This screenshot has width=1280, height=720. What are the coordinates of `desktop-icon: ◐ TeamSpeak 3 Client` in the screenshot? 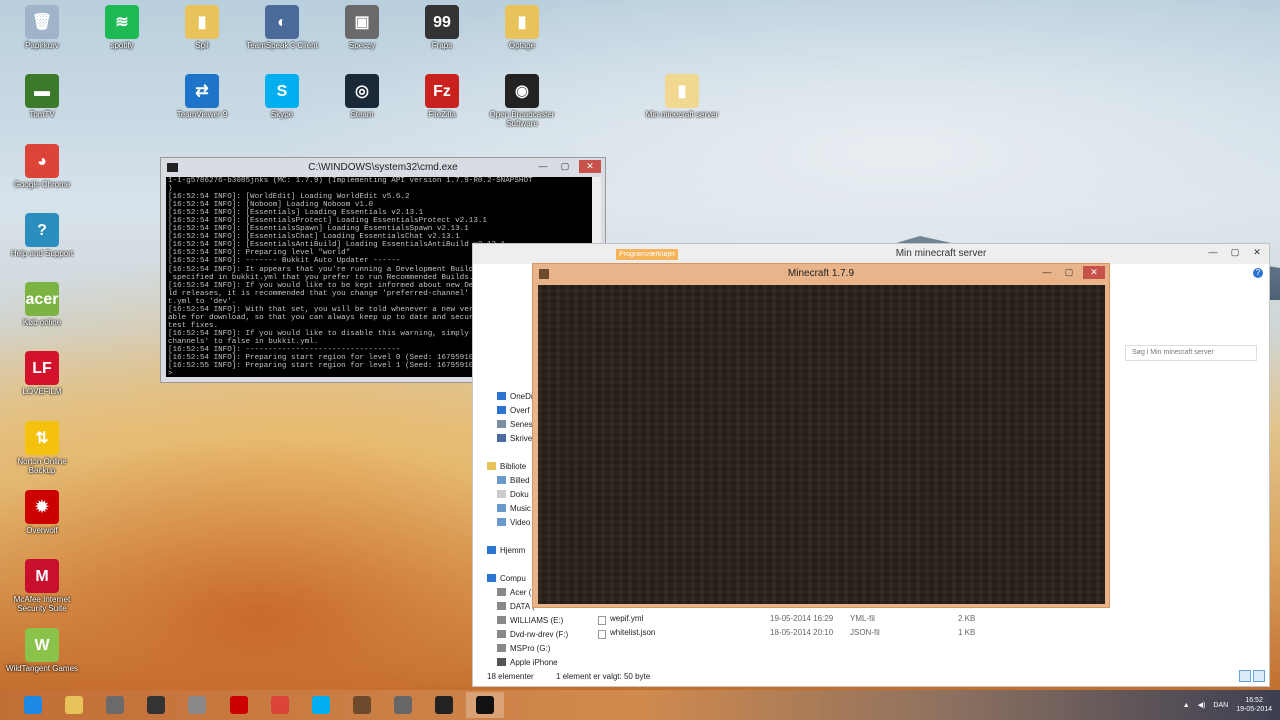 It's located at (282, 27).